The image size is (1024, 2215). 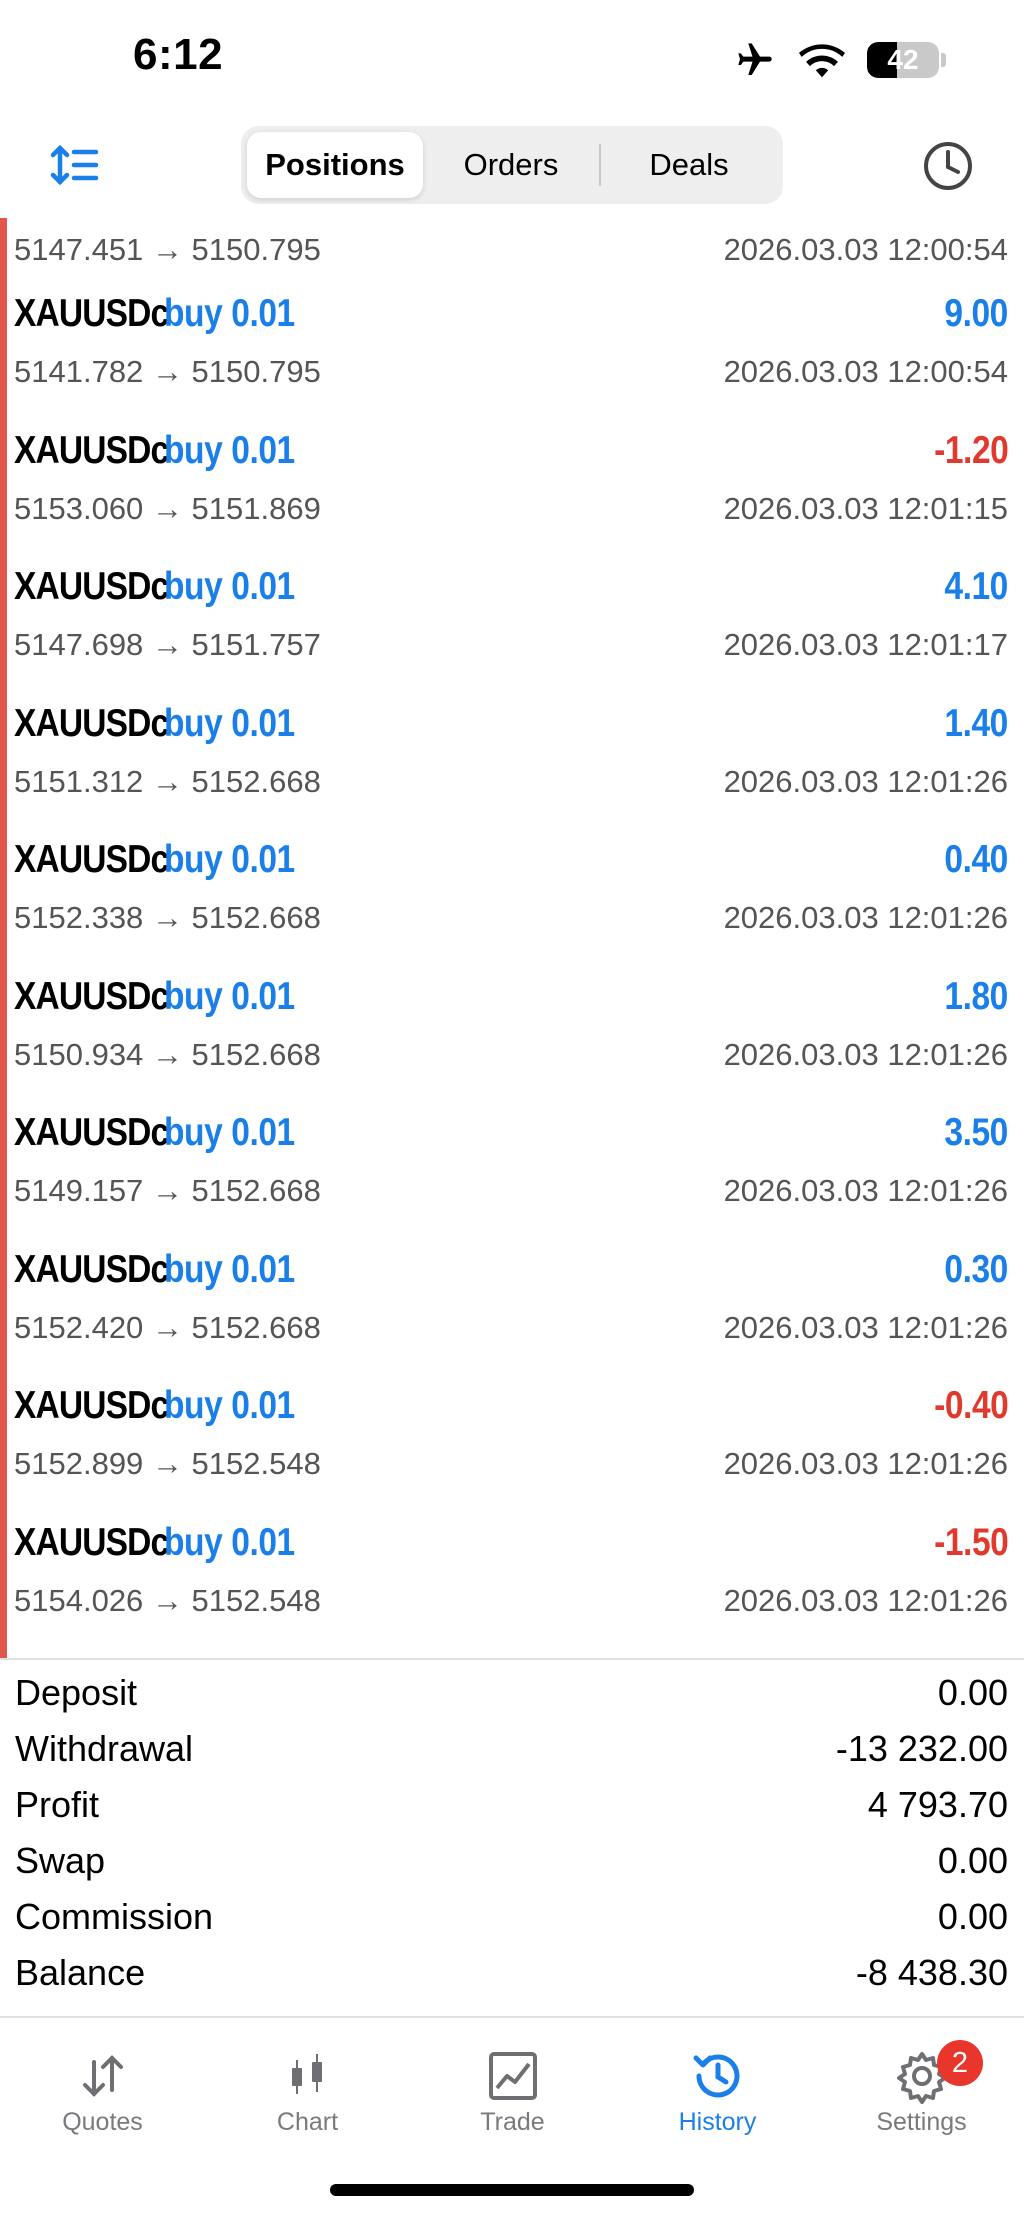 I want to click on tab-label: History, so click(x=717, y=2122).